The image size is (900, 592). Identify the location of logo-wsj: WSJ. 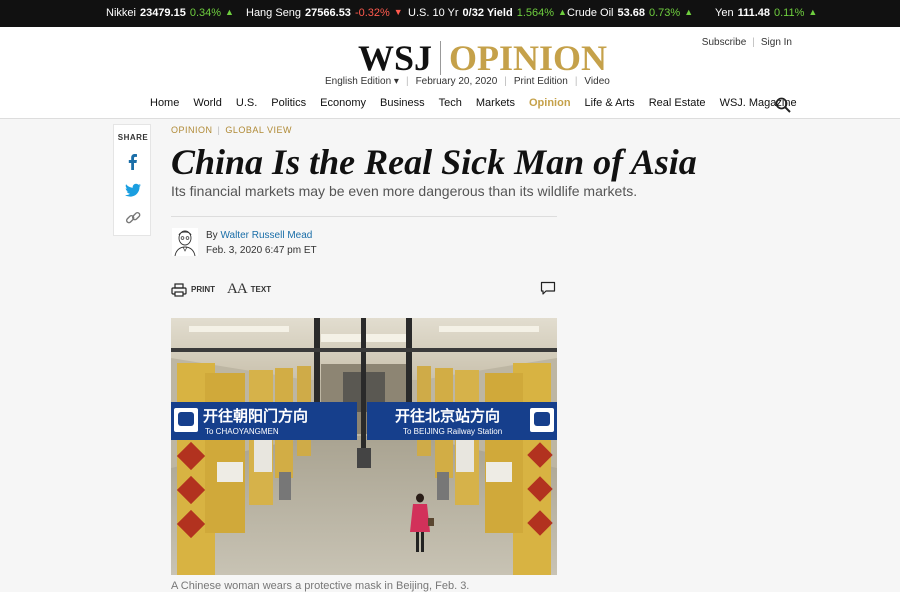
(395, 58).